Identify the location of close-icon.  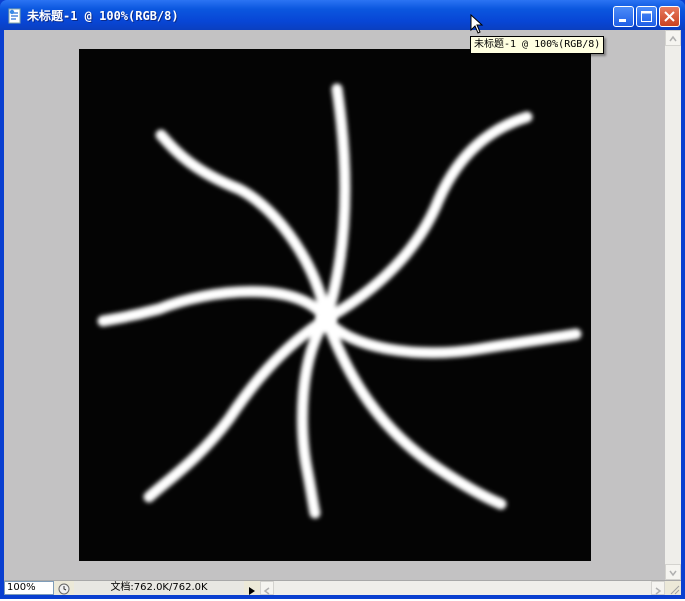
(669, 16).